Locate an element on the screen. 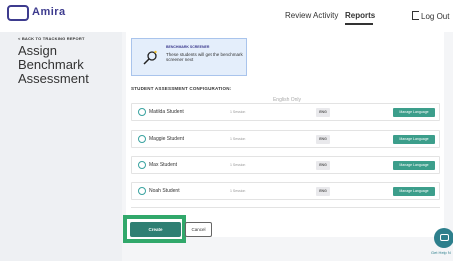 Image resolution: width=453 pixels, height=261 pixels. back-to-tracking-report-link: < BACK TO TRACKING REPORT is located at coordinates (51, 38).